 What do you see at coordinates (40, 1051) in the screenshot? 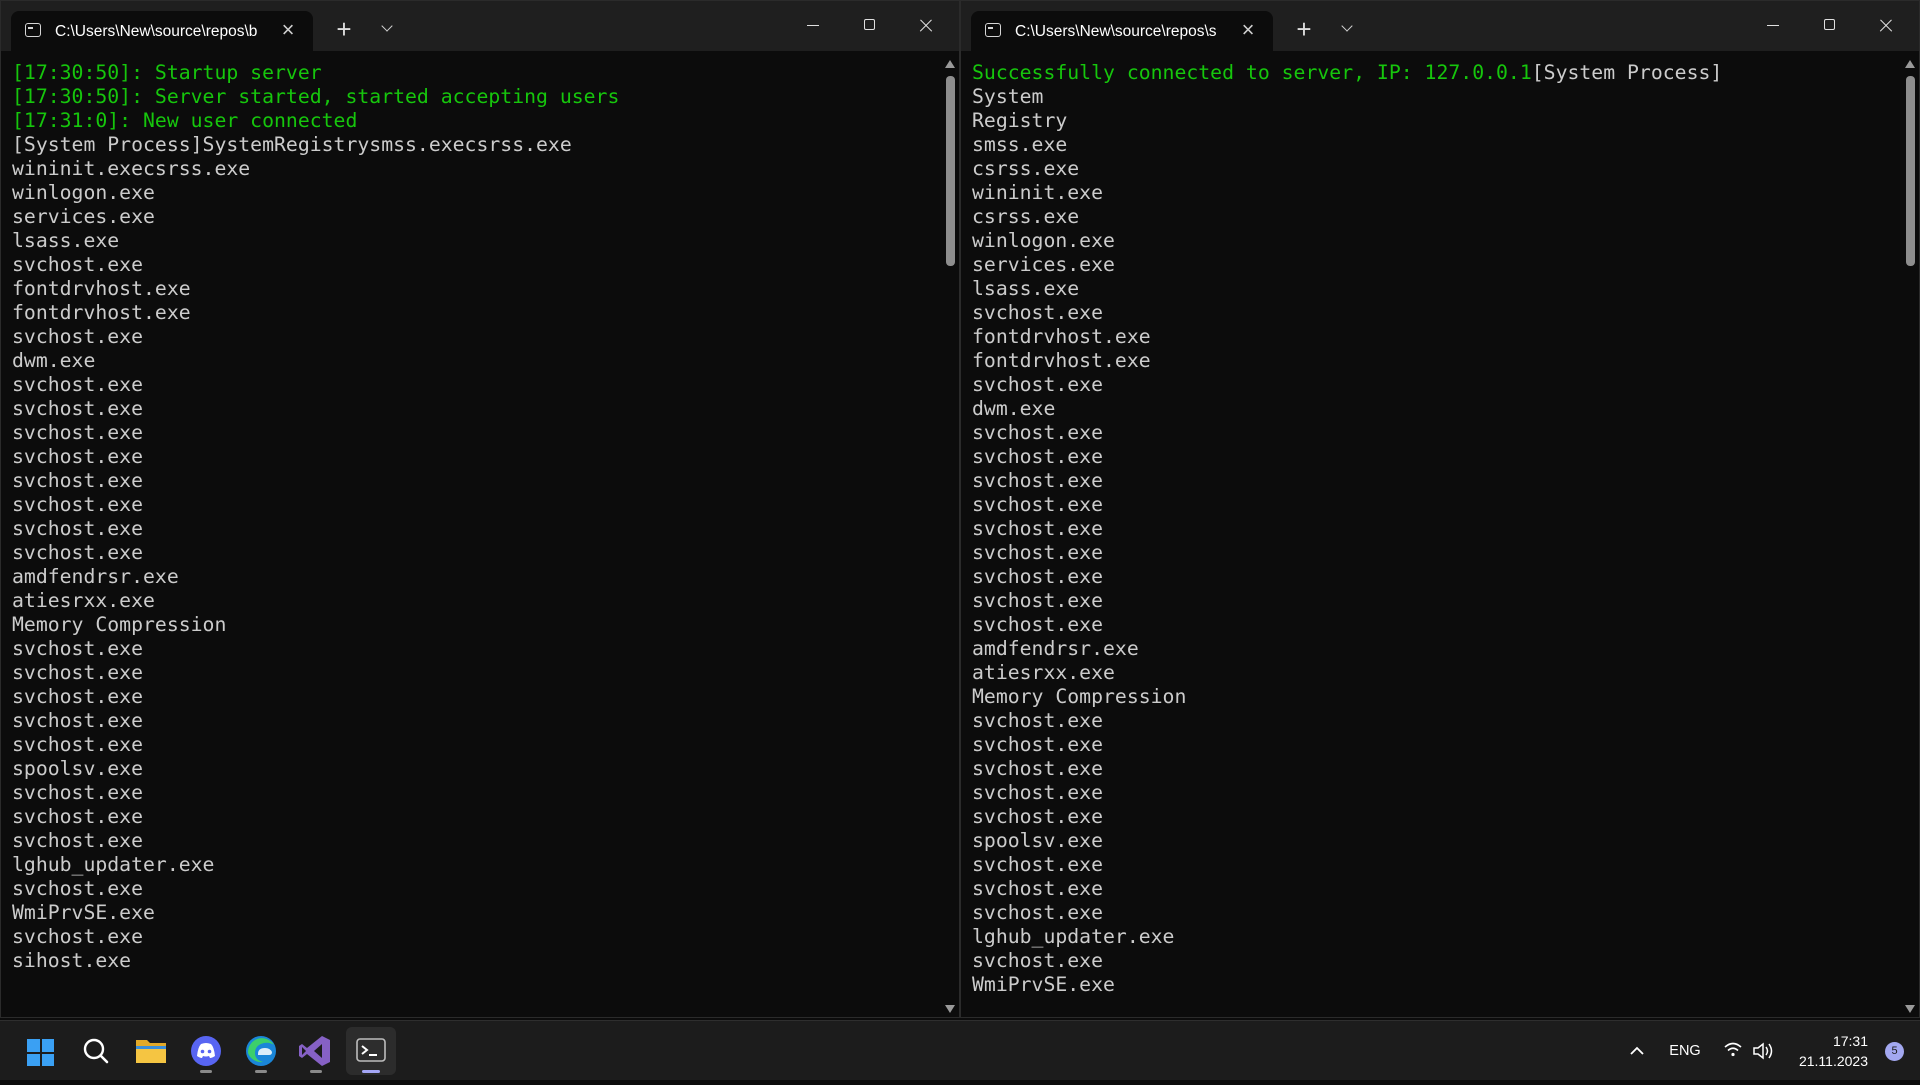
I see `start-button` at bounding box center [40, 1051].